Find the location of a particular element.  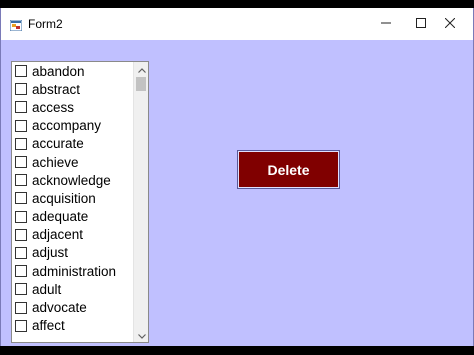

list-item: access is located at coordinates (72, 107).